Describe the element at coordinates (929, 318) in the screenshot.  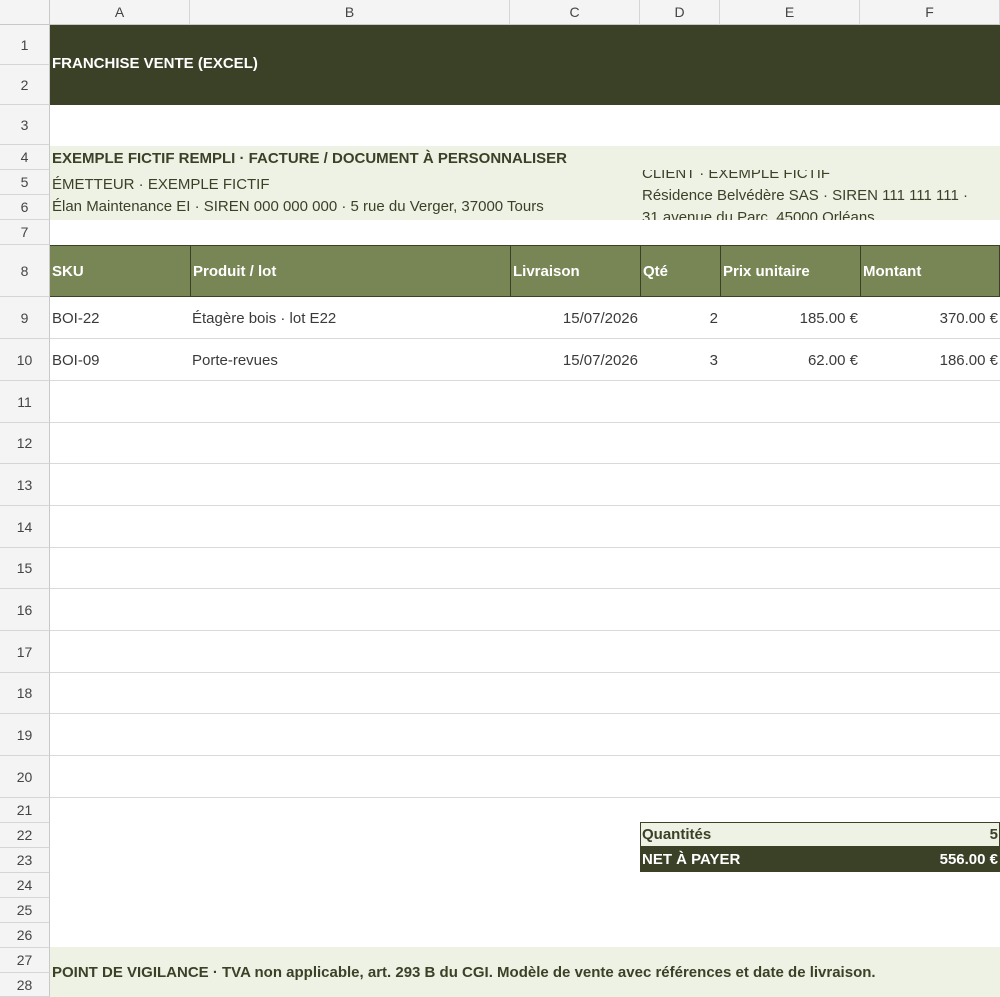
I see `cell-montant: 370.00 €` at that location.